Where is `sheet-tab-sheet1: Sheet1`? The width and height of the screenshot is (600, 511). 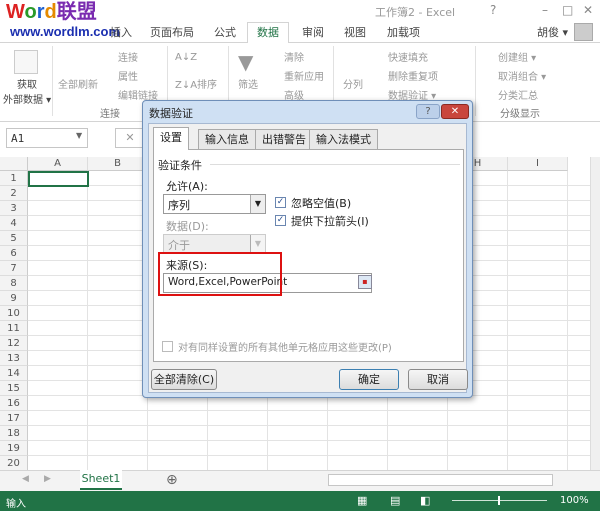 sheet-tab-sheet1: Sheet1 is located at coordinates (101, 480).